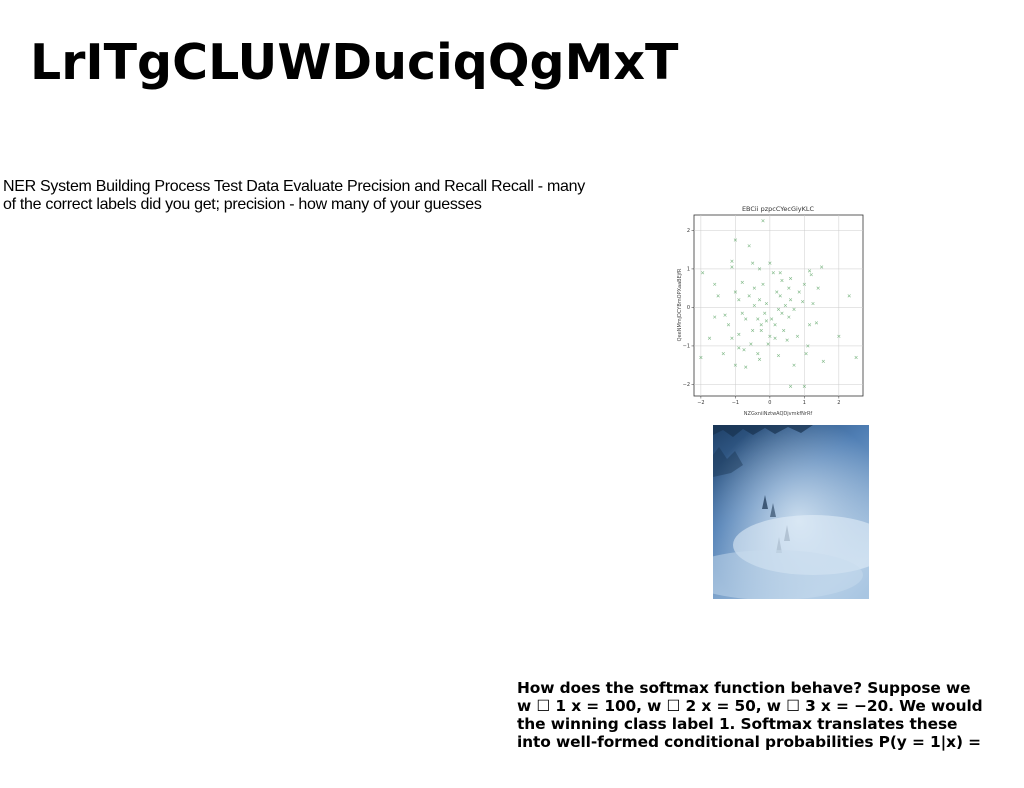 Image resolution: width=1024 pixels, height=788 pixels. Describe the element at coordinates (838, 403) in the screenshot. I see `x-tick-label: 2` at that location.